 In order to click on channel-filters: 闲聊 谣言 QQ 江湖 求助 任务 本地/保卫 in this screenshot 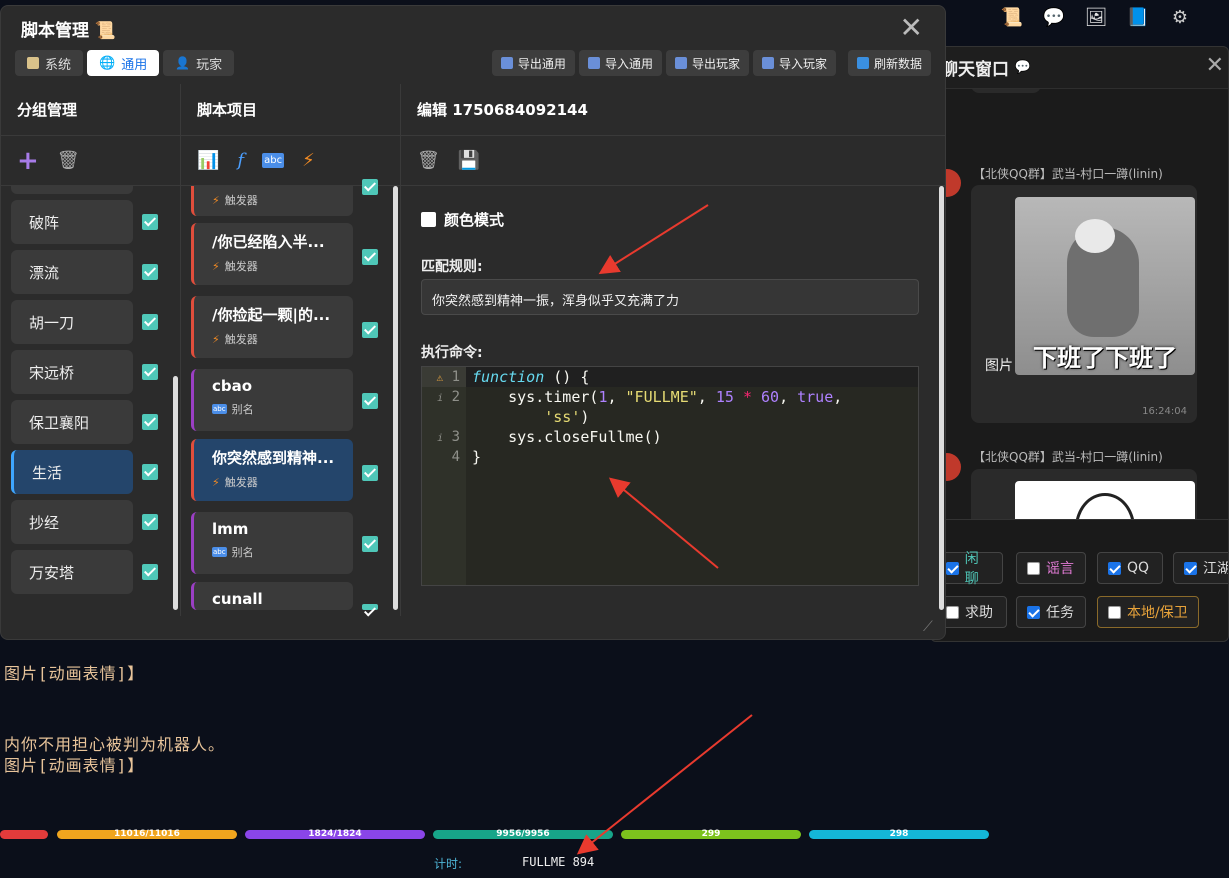, I will do `click(1079, 580)`.